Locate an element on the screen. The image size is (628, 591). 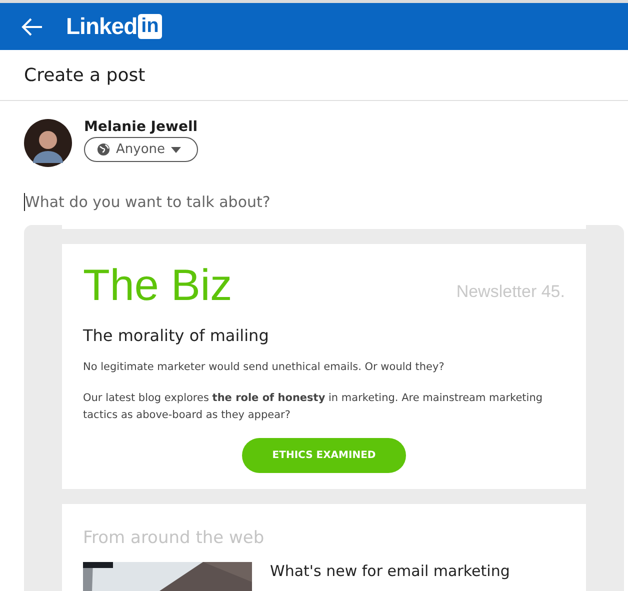
back-arrow-icon is located at coordinates (32, 26).